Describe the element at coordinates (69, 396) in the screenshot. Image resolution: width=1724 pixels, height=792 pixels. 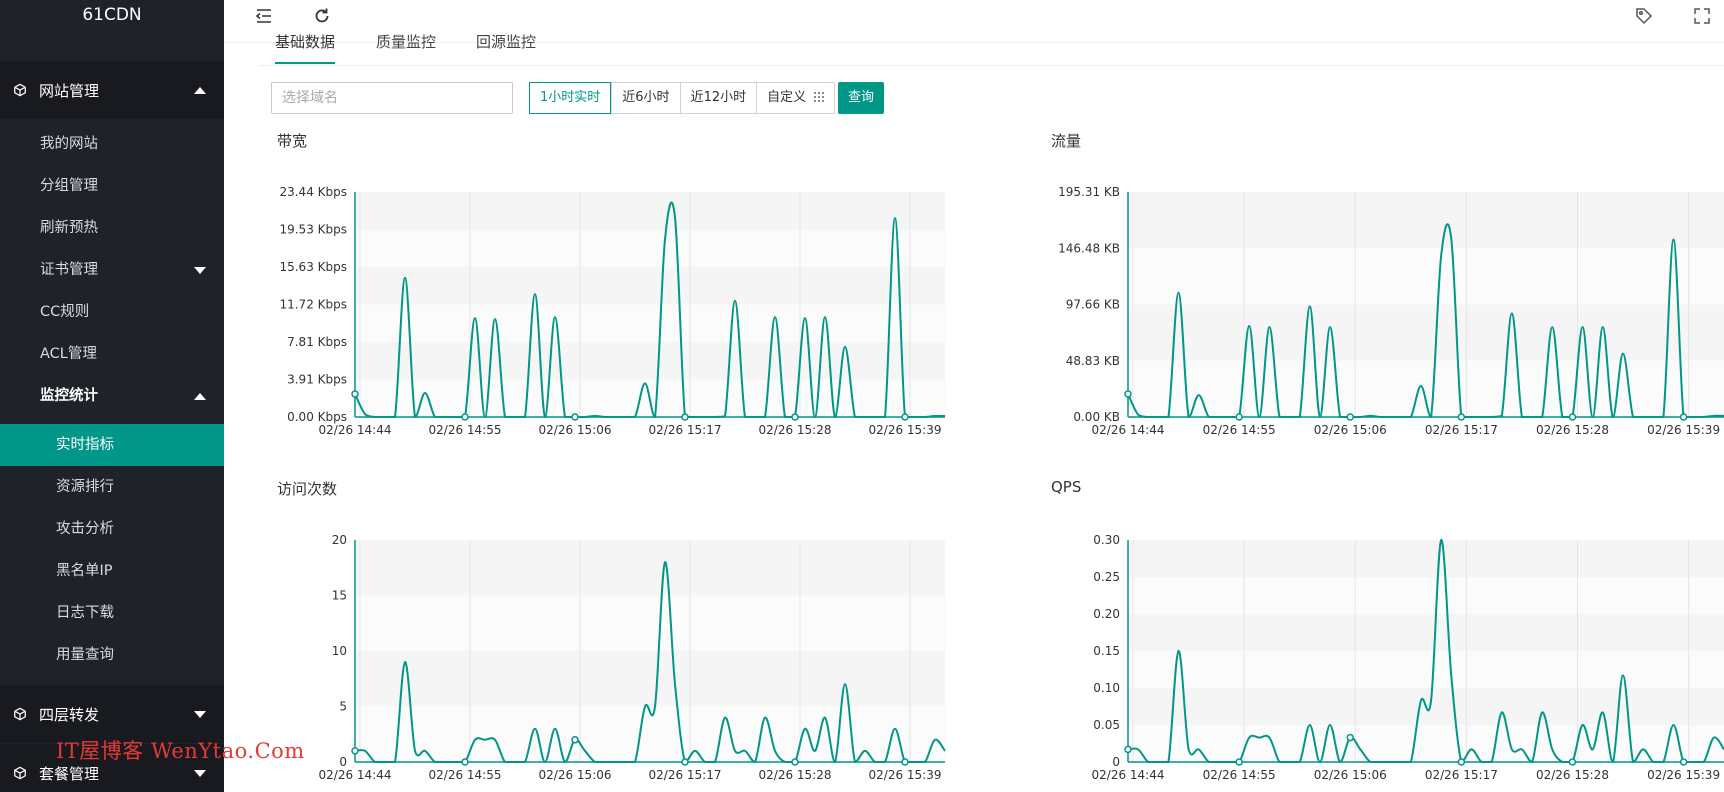
I see `nav-item-label: 监控统计` at that location.